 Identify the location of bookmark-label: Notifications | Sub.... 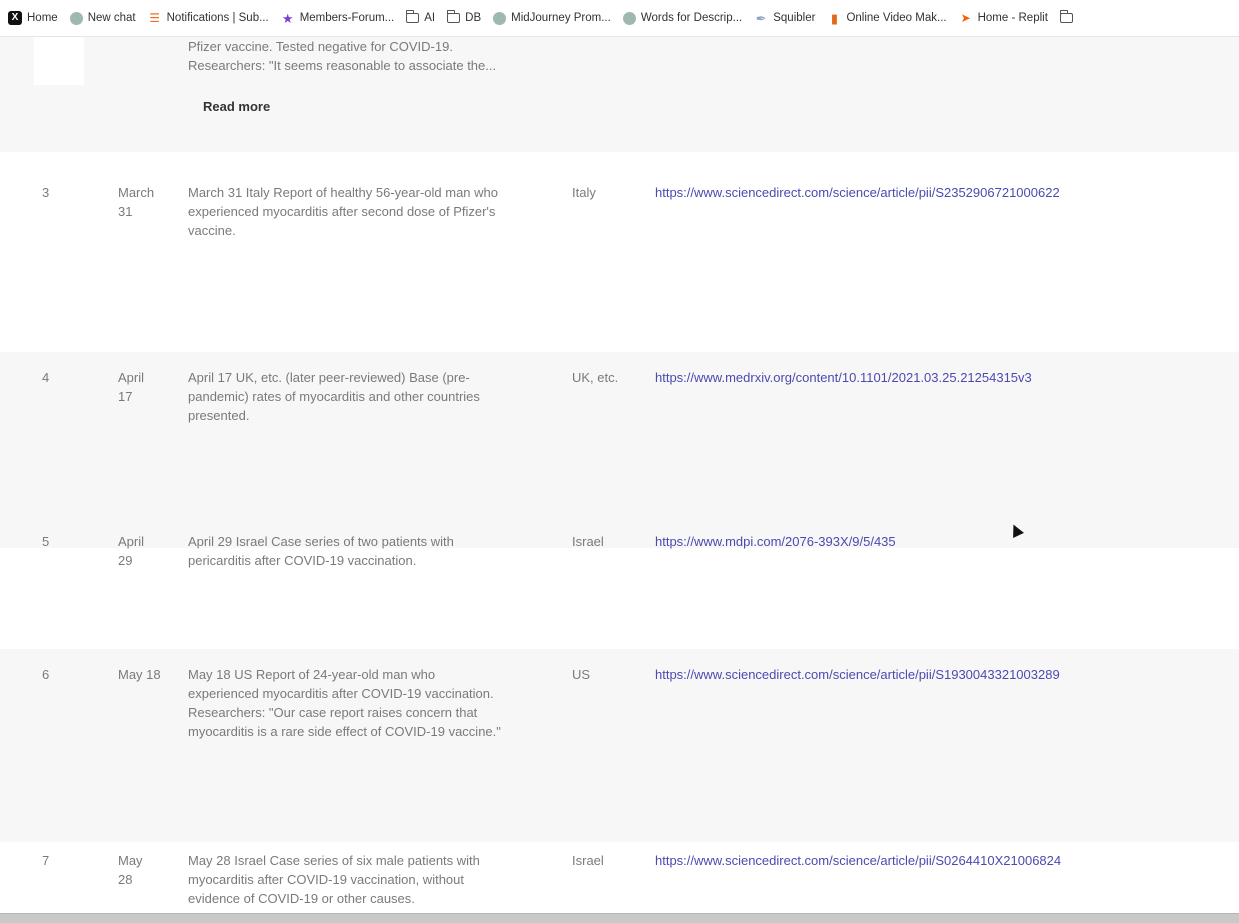
(217, 18).